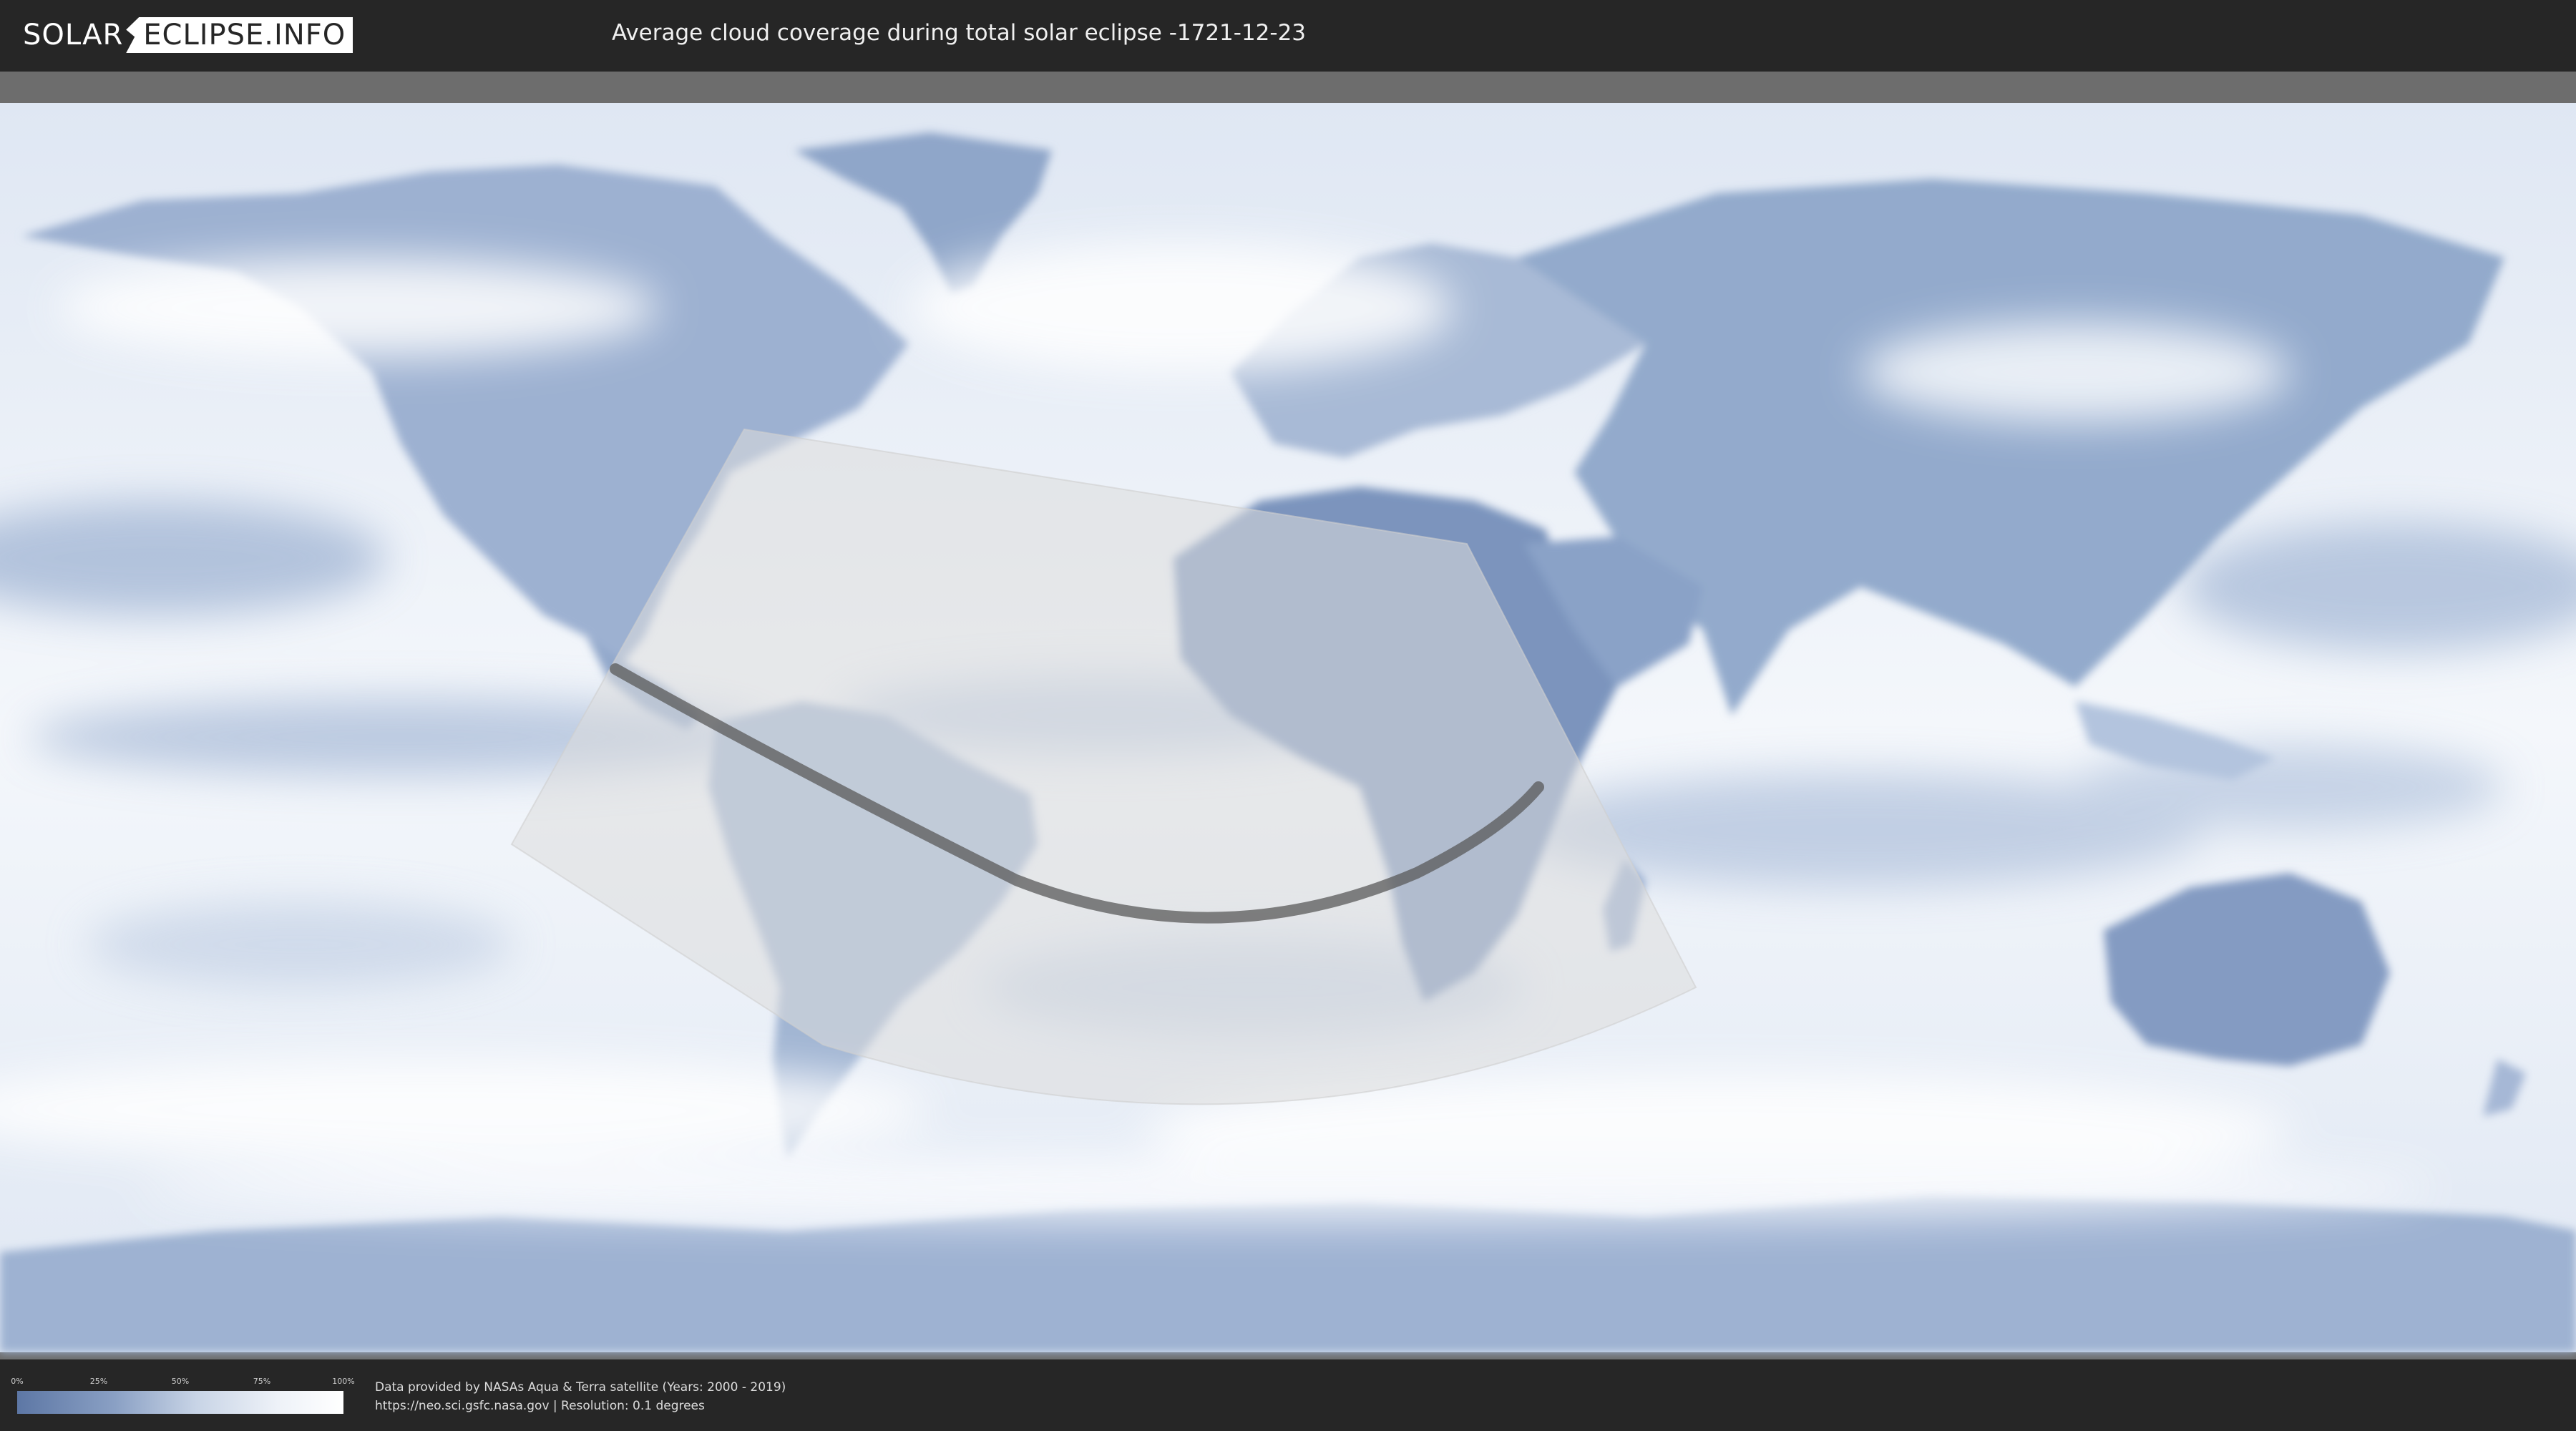 The width and height of the screenshot is (2576, 1431). I want to click on legend-color-bar, so click(180, 1403).